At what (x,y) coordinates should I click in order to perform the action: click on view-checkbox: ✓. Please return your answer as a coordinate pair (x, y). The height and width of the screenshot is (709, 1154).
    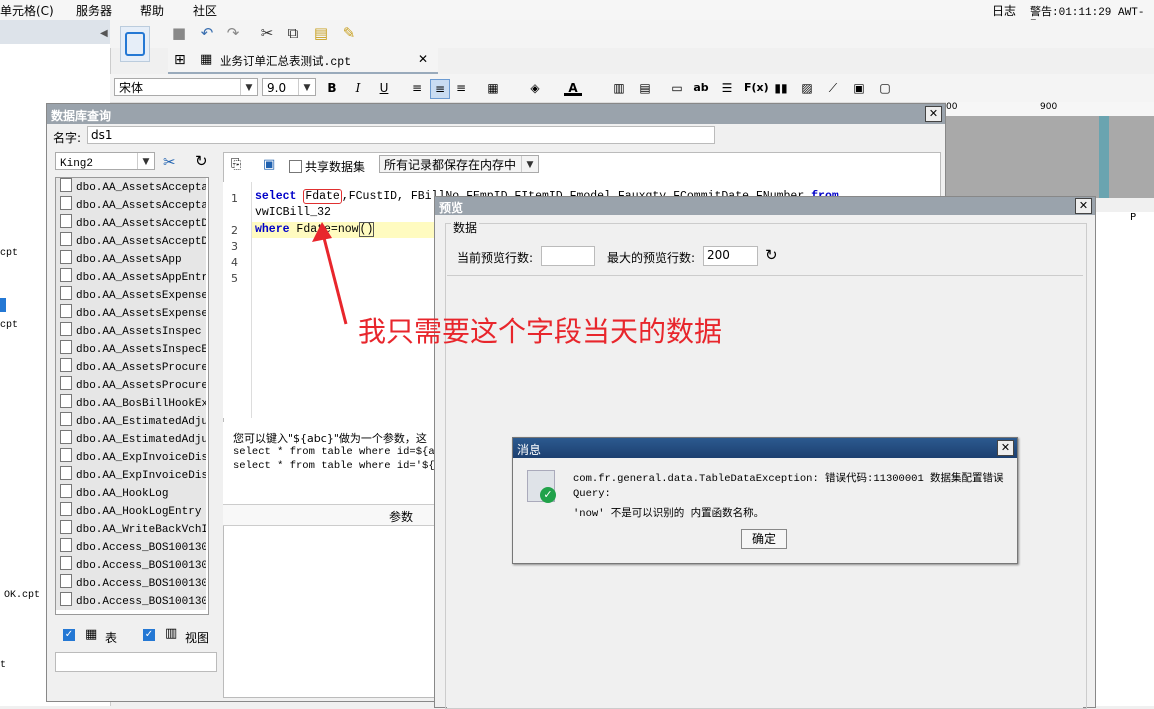
    Looking at the image, I should click on (149, 635).